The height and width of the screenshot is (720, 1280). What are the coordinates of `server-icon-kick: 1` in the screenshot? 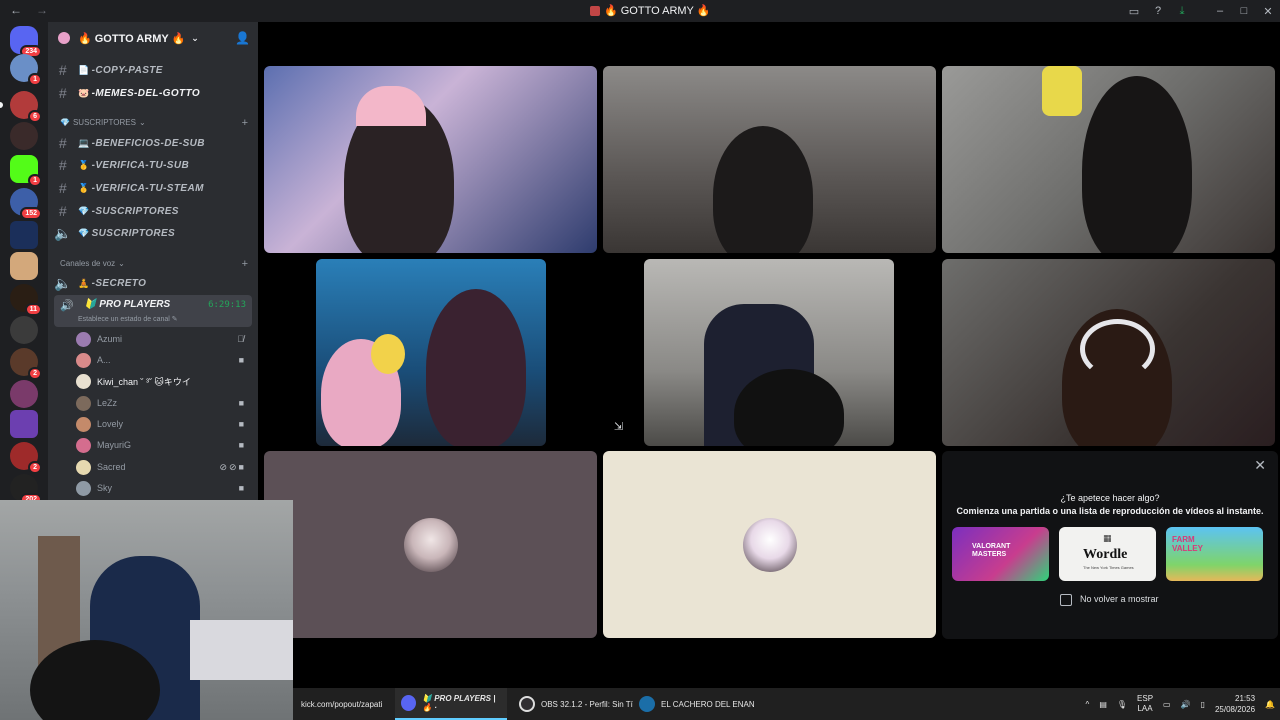 It's located at (26, 171).